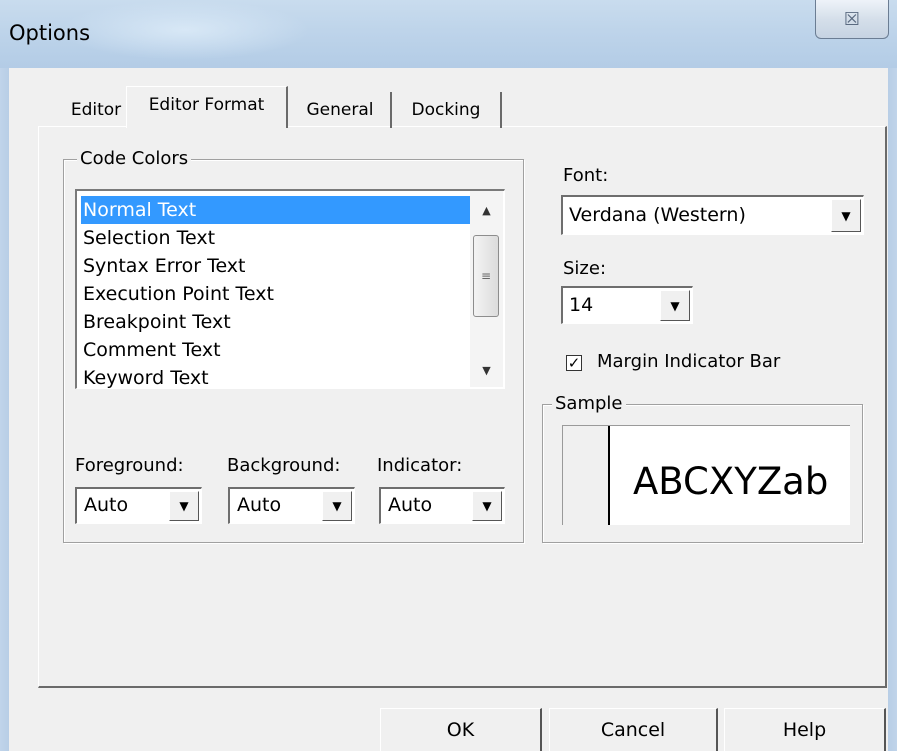 Image resolution: width=897 pixels, height=751 pixels. What do you see at coordinates (106, 505) in the screenshot?
I see `foreground-value: Auto` at bounding box center [106, 505].